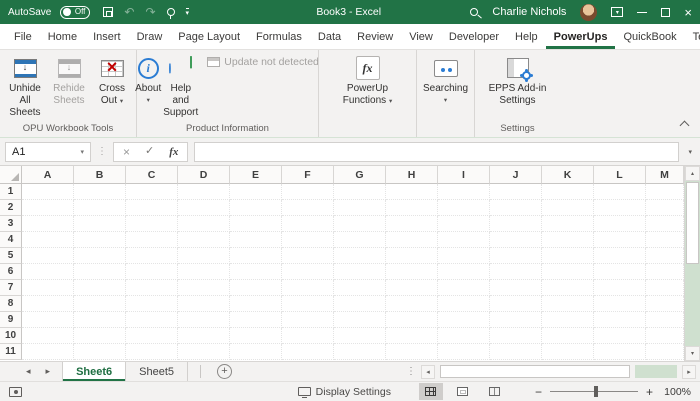 The width and height of the screenshot is (700, 401). Describe the element at coordinates (464, 175) in the screenshot. I see `column-header-i: I` at that location.